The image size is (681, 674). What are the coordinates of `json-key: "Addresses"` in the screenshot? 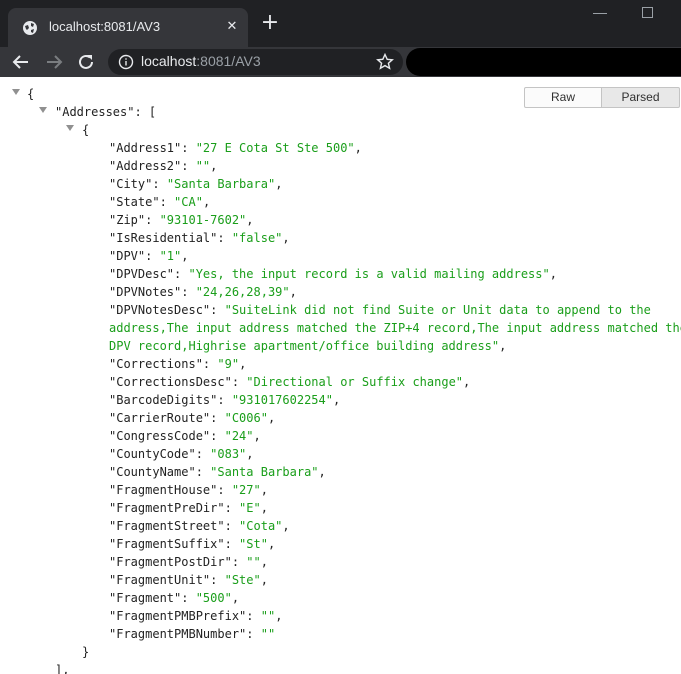 It's located at (95, 112).